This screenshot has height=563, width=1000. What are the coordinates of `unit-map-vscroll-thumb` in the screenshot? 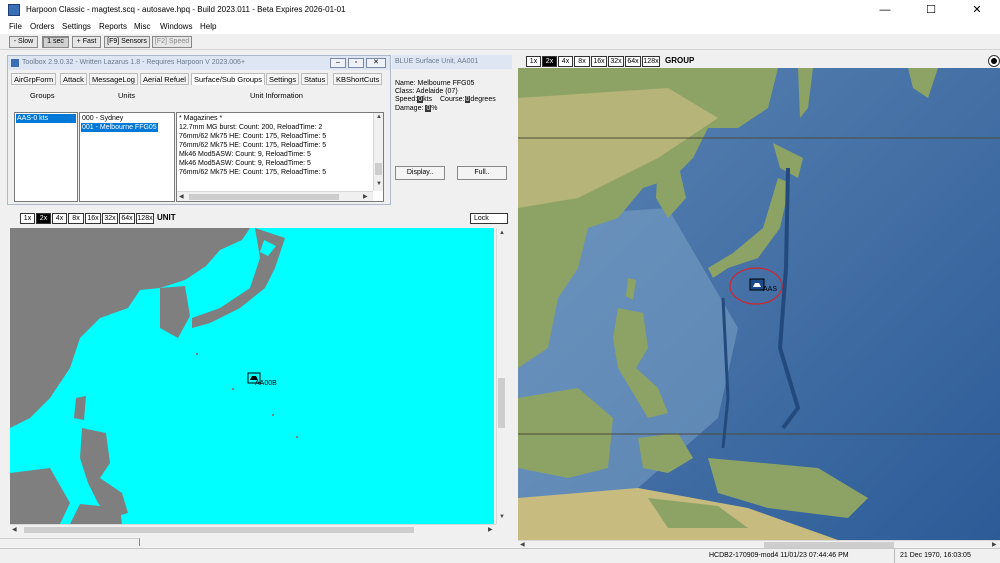 It's located at (501, 403).